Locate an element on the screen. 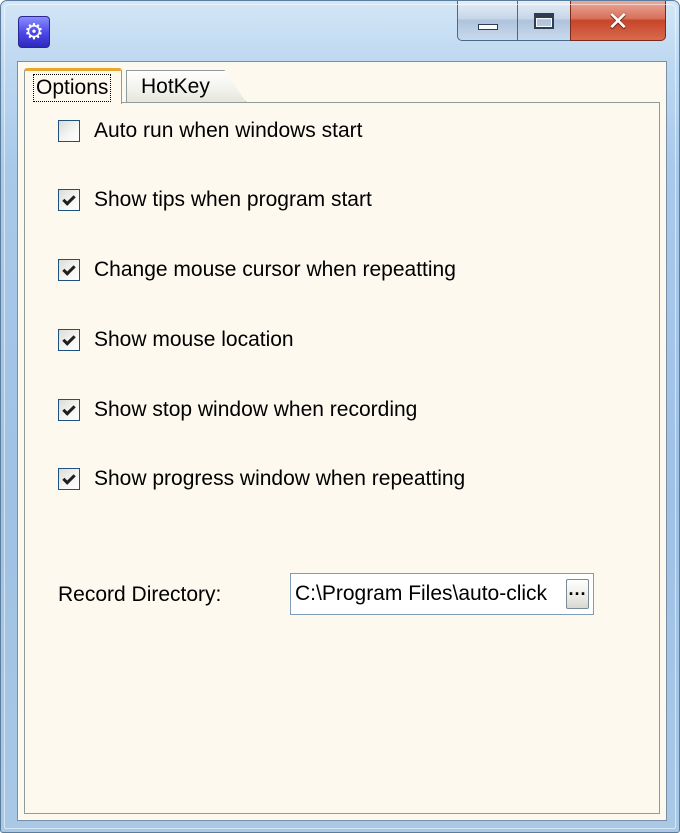  option-change-cursor: Change mouse cursor when repeatting is located at coordinates (257, 270).